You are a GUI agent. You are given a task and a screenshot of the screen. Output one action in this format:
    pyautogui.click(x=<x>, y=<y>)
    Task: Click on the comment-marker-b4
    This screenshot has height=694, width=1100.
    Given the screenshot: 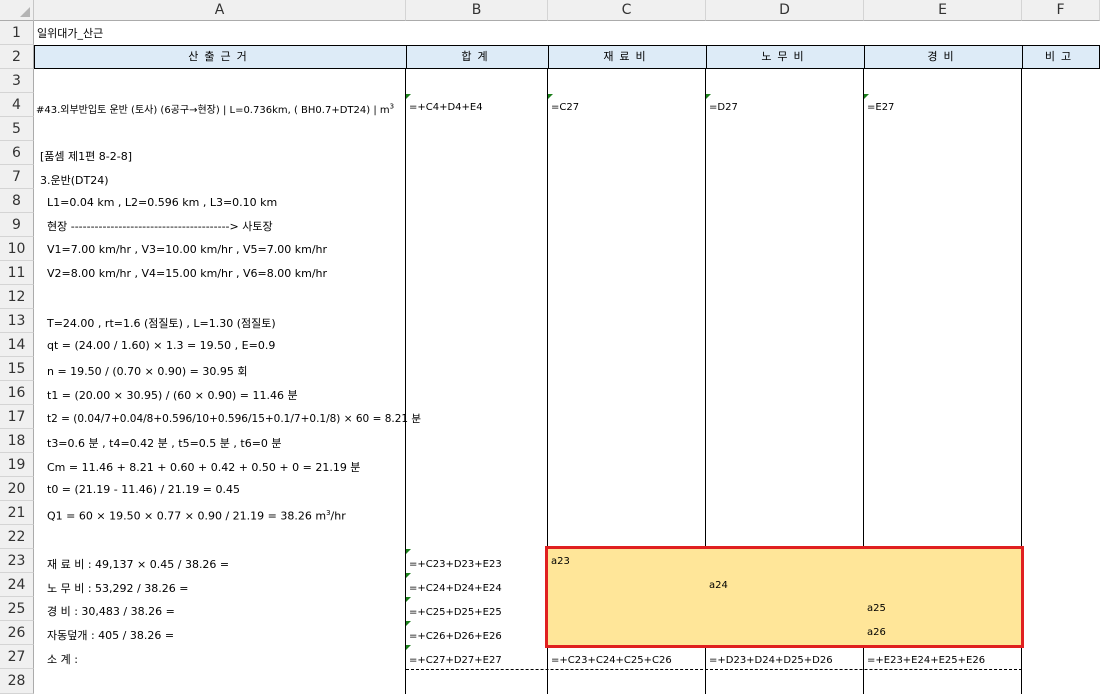 What is the action you would take?
    pyautogui.click(x=408, y=96)
    